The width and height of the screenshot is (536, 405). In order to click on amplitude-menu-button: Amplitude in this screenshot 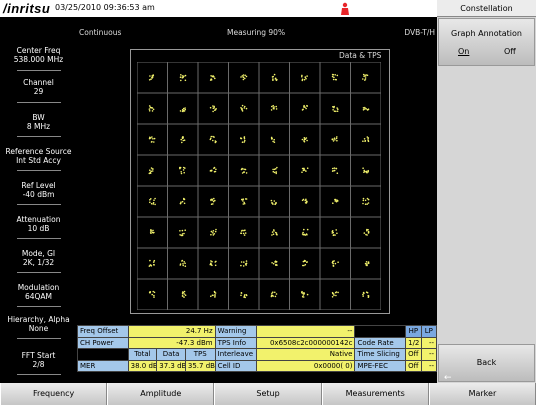, I will do `click(161, 394)`.